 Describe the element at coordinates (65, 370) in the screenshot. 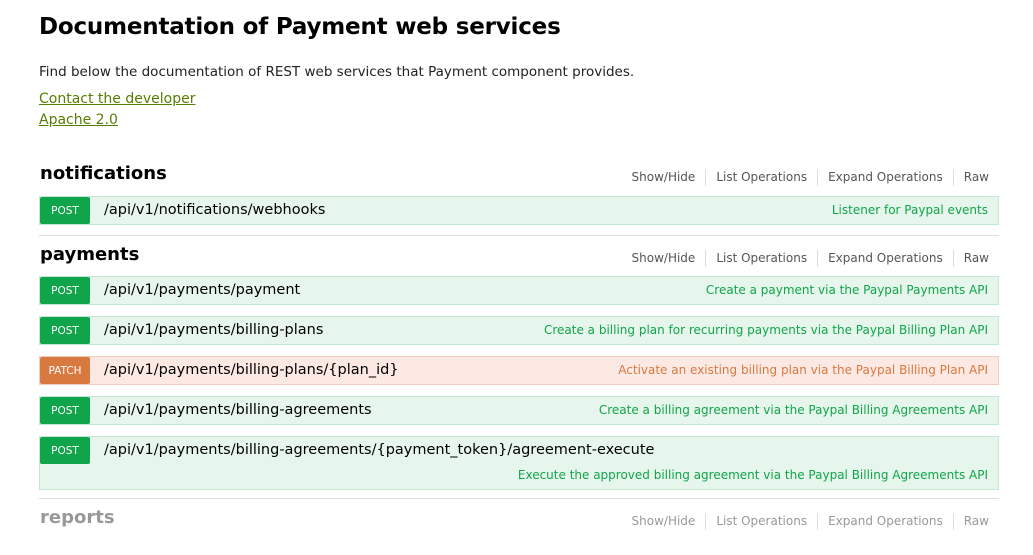

I see `method-badge-patch: PATCH` at that location.